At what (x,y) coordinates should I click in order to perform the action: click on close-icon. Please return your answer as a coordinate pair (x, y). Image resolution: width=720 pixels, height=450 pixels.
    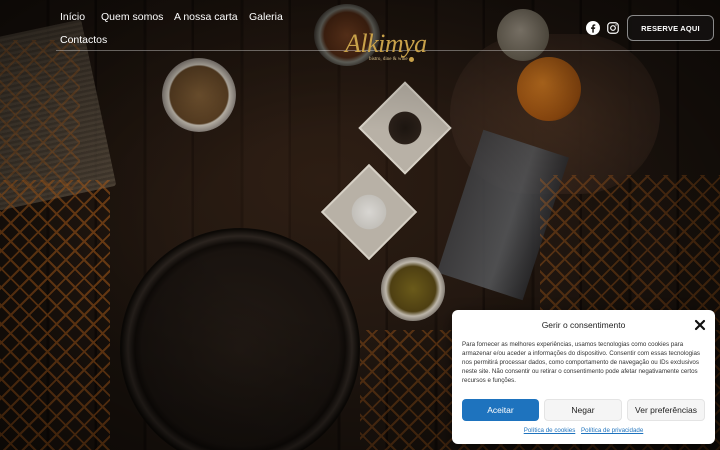
    Looking at the image, I should click on (700, 325).